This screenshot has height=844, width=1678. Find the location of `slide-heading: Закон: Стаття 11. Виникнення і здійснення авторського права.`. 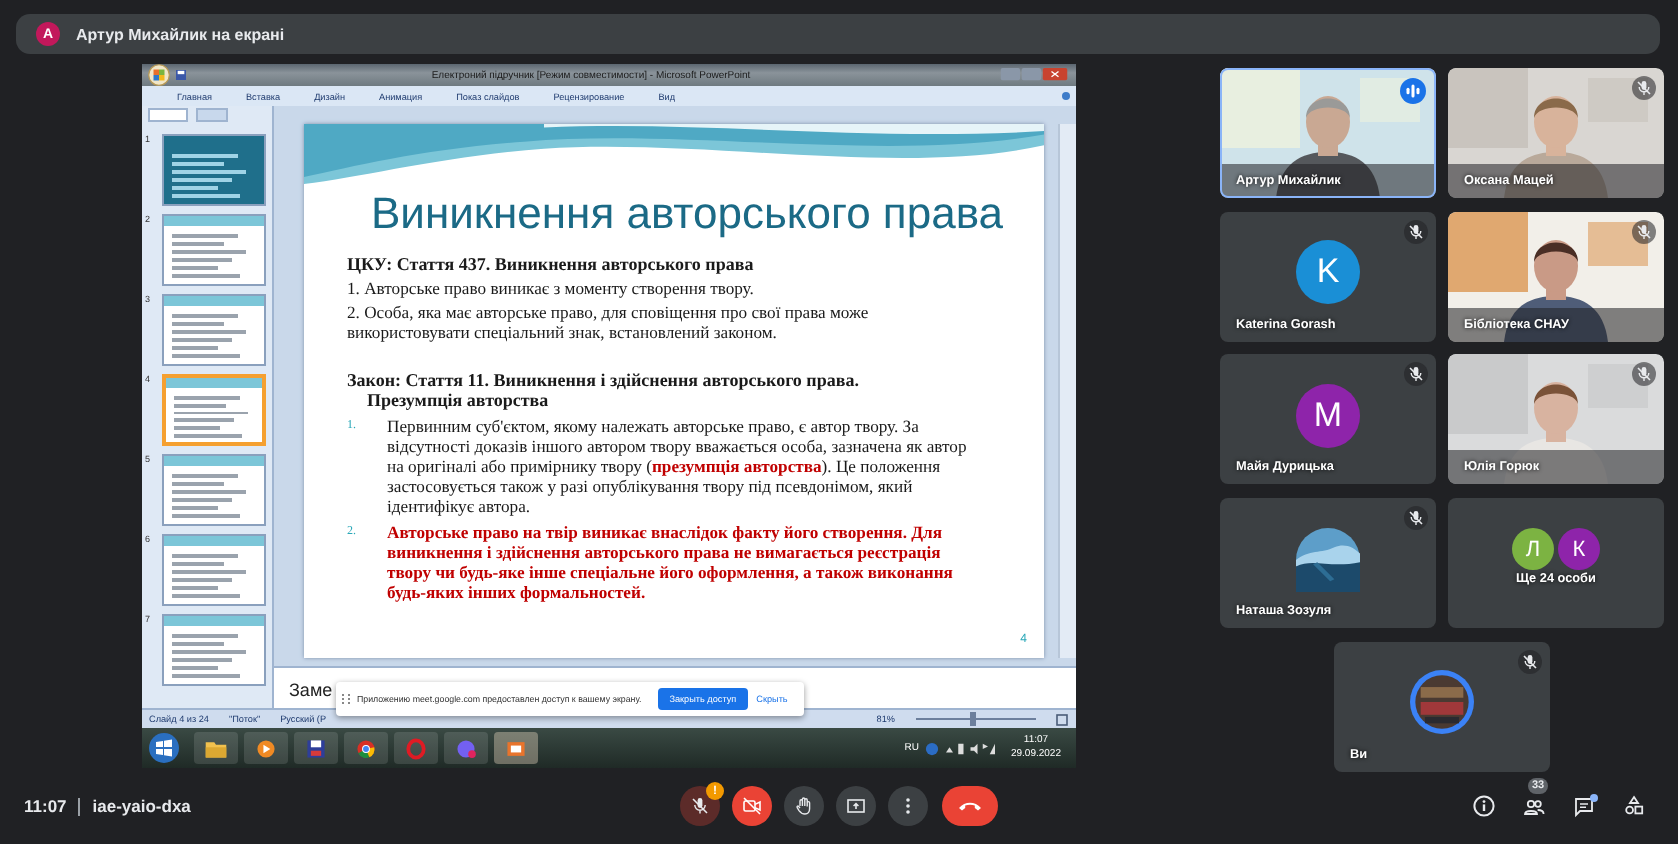

slide-heading: Закон: Стаття 11. Виникнення і здійснення авторського права. is located at coordinates (604, 380).